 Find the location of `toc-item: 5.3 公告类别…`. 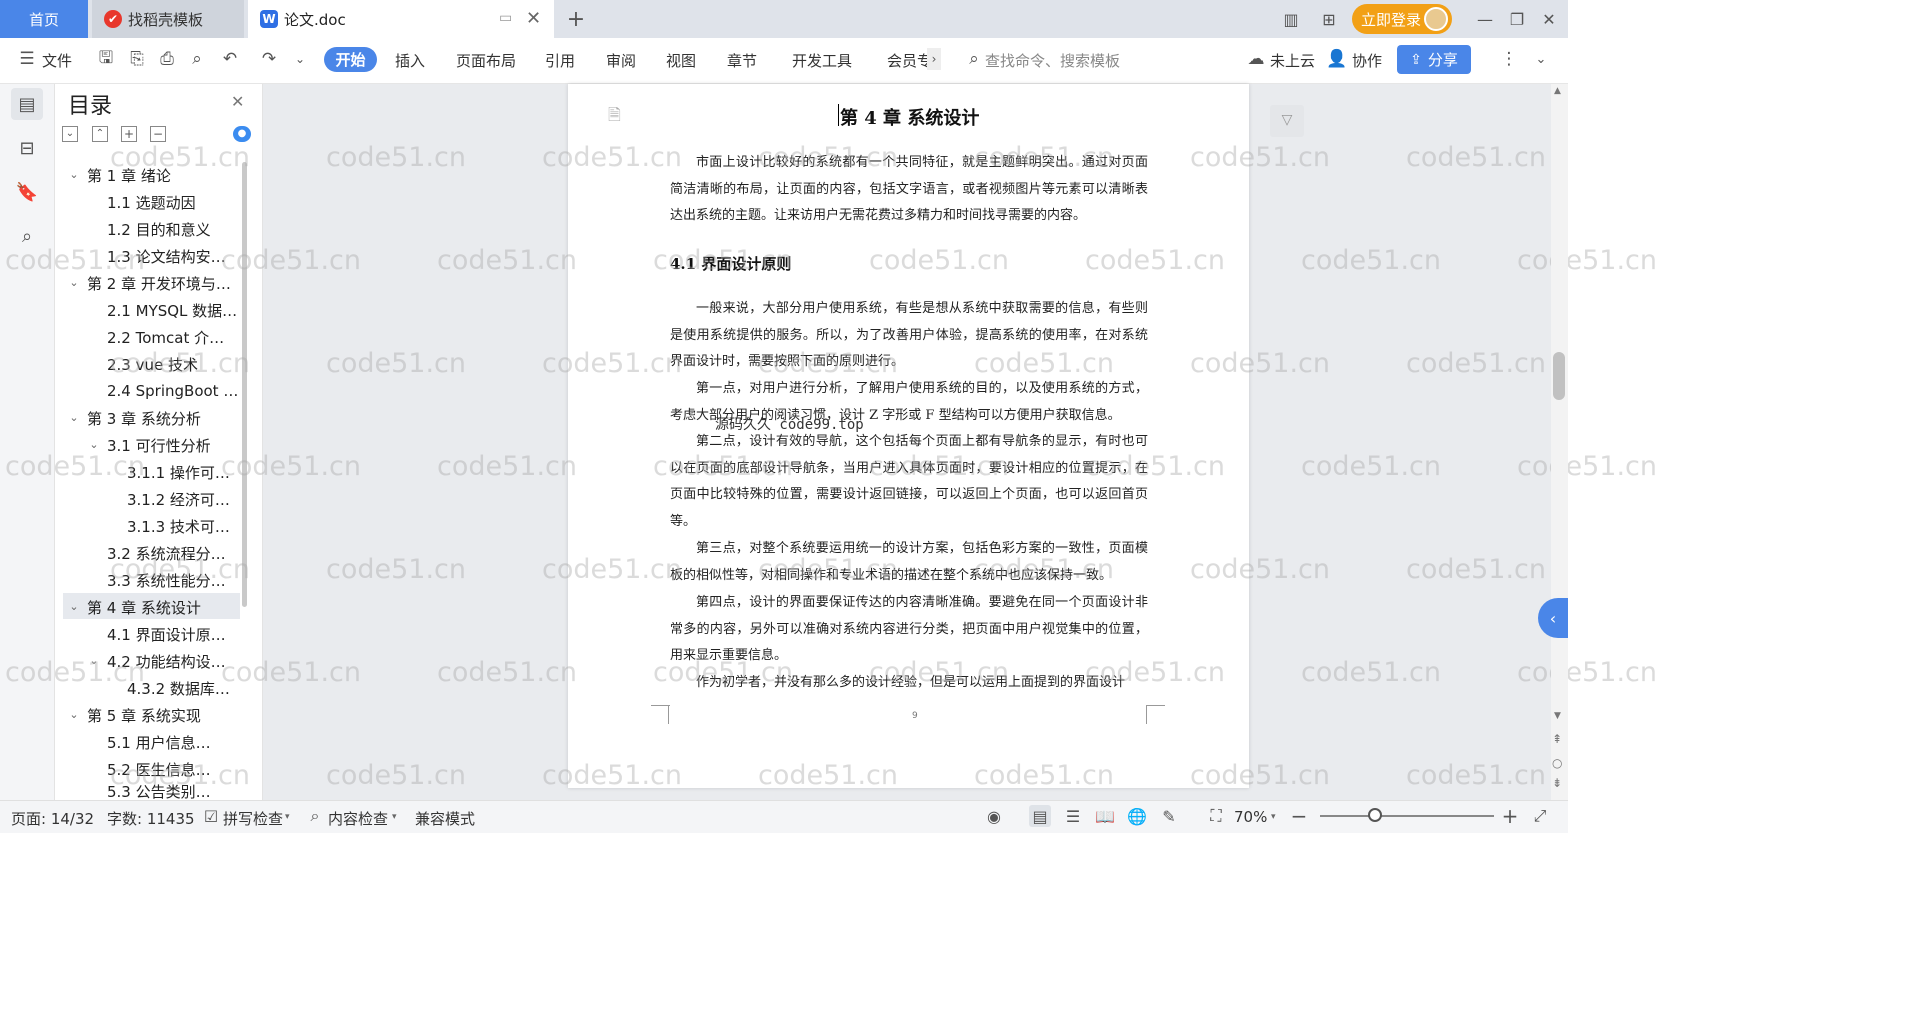

toc-item: 5.3 公告类别… is located at coordinates (173, 791).